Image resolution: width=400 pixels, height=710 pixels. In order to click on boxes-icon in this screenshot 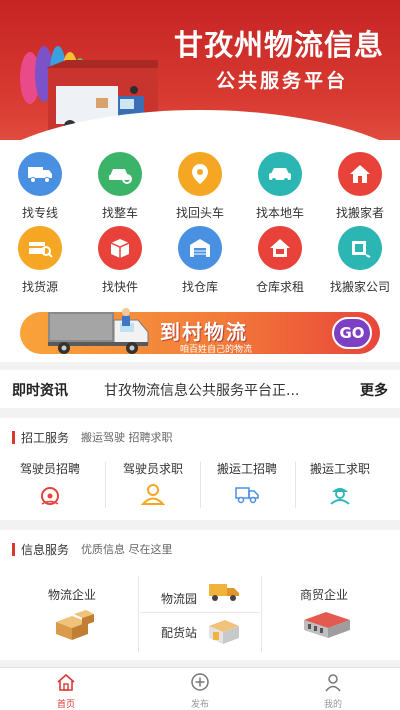, I will do `click(75, 625)`.